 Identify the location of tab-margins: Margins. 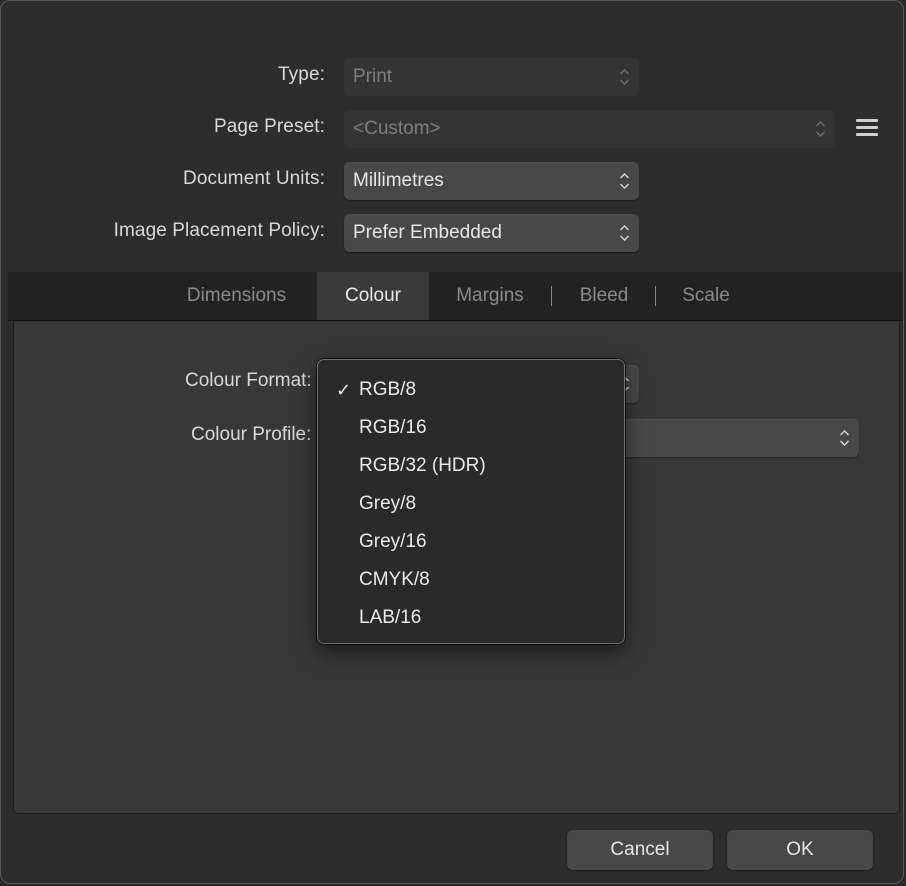
(490, 296).